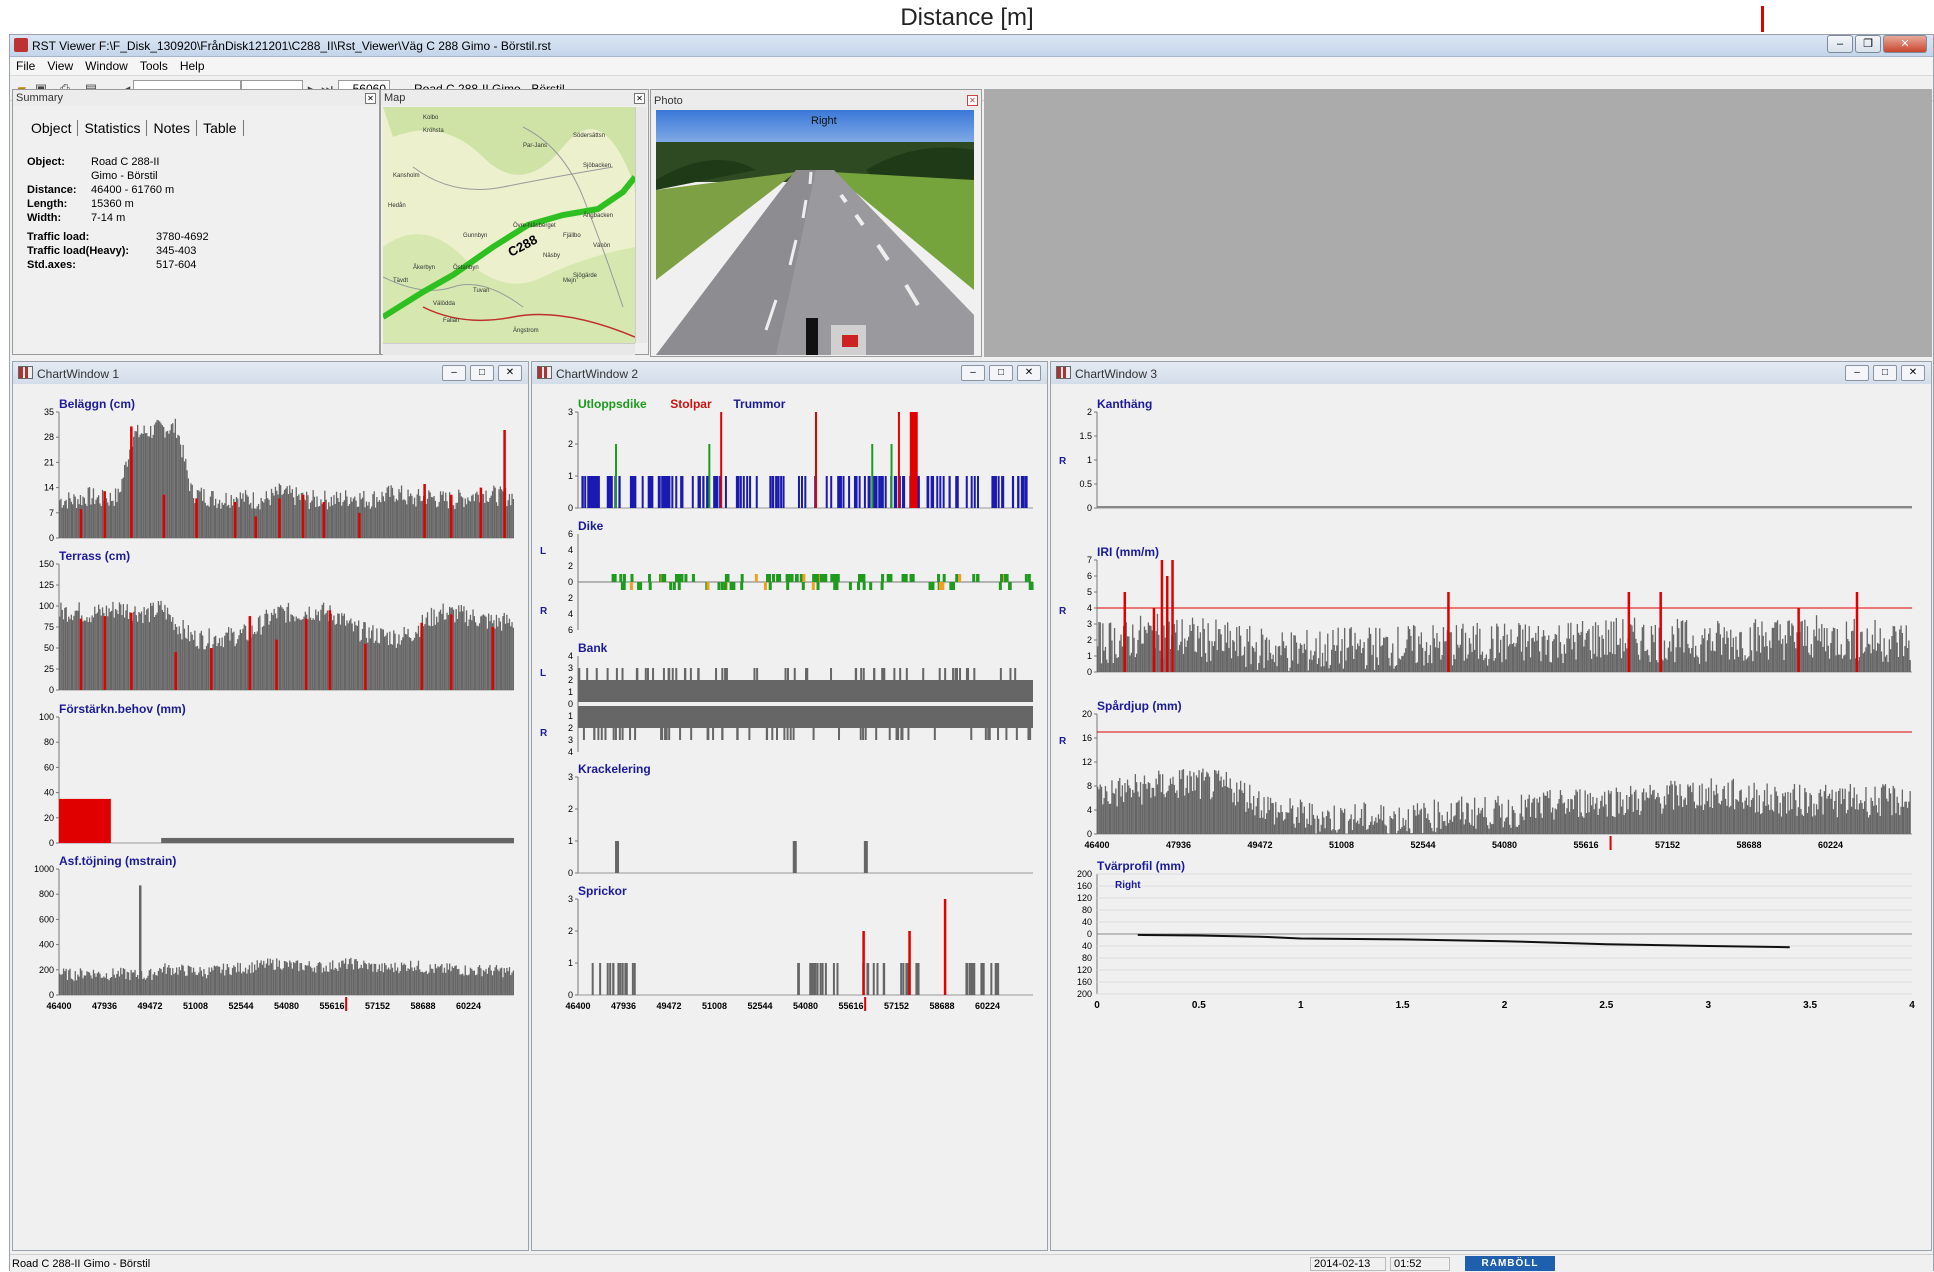 This screenshot has width=1934, height=1272. I want to click on tab-table: Table, so click(220, 128).